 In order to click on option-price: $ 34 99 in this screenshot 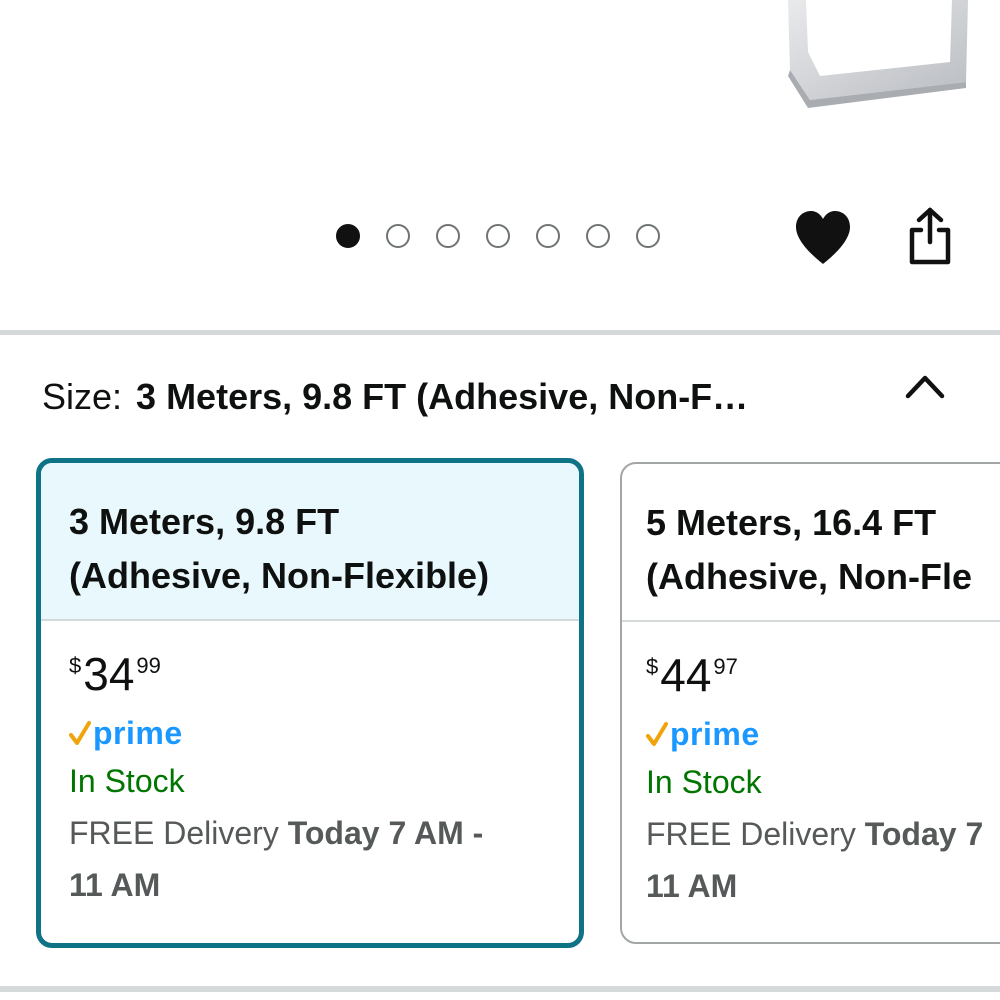, I will do `click(324, 678)`.